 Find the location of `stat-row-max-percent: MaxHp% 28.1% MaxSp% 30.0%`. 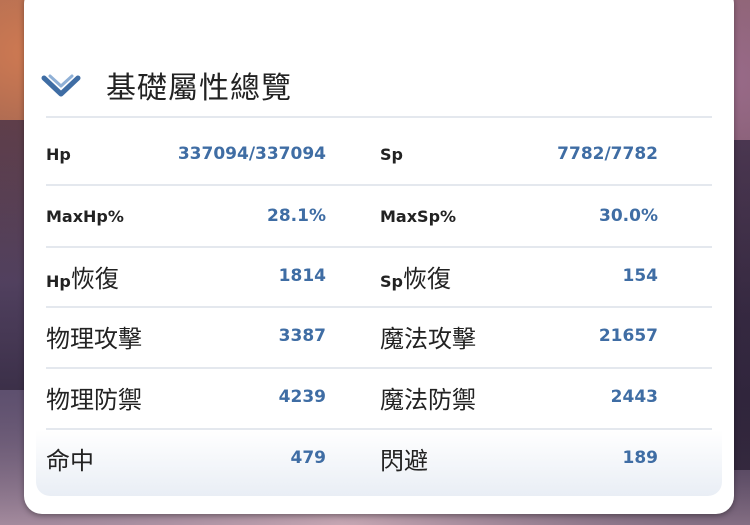

stat-row-max-percent: MaxHp% 28.1% MaxSp% 30.0% is located at coordinates (379, 216).